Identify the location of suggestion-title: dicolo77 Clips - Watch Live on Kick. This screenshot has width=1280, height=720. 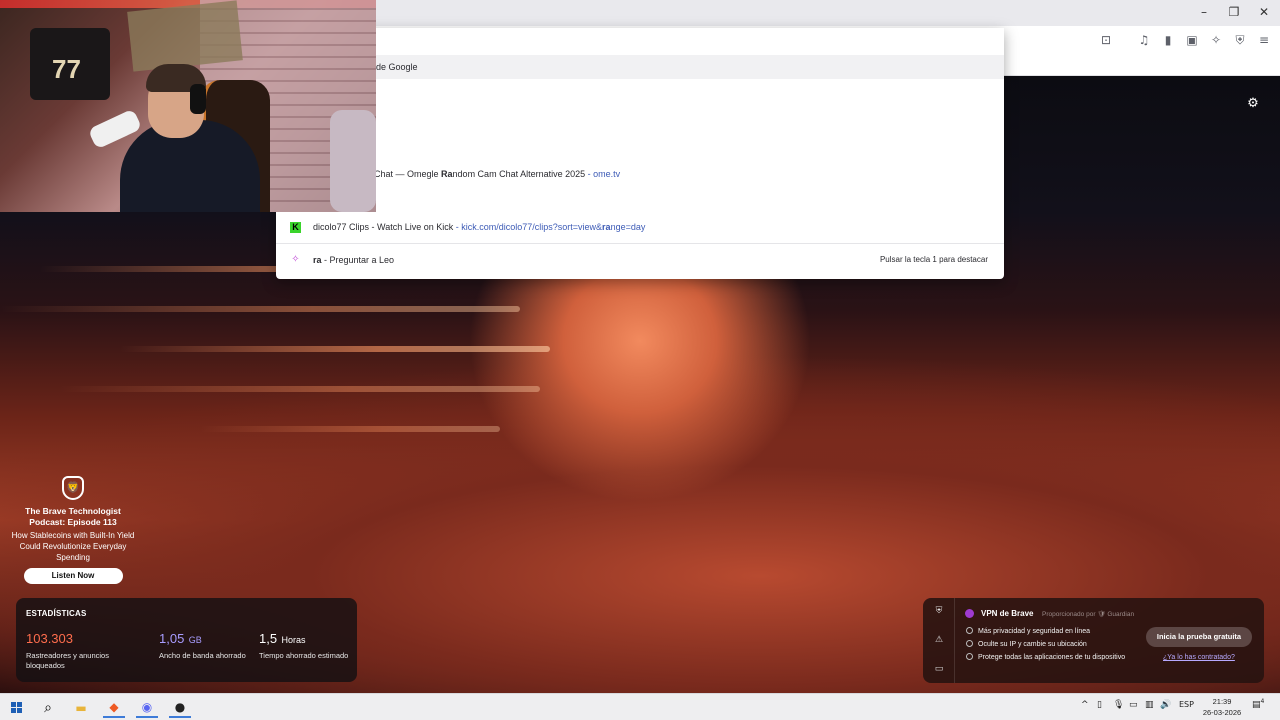
(383, 227).